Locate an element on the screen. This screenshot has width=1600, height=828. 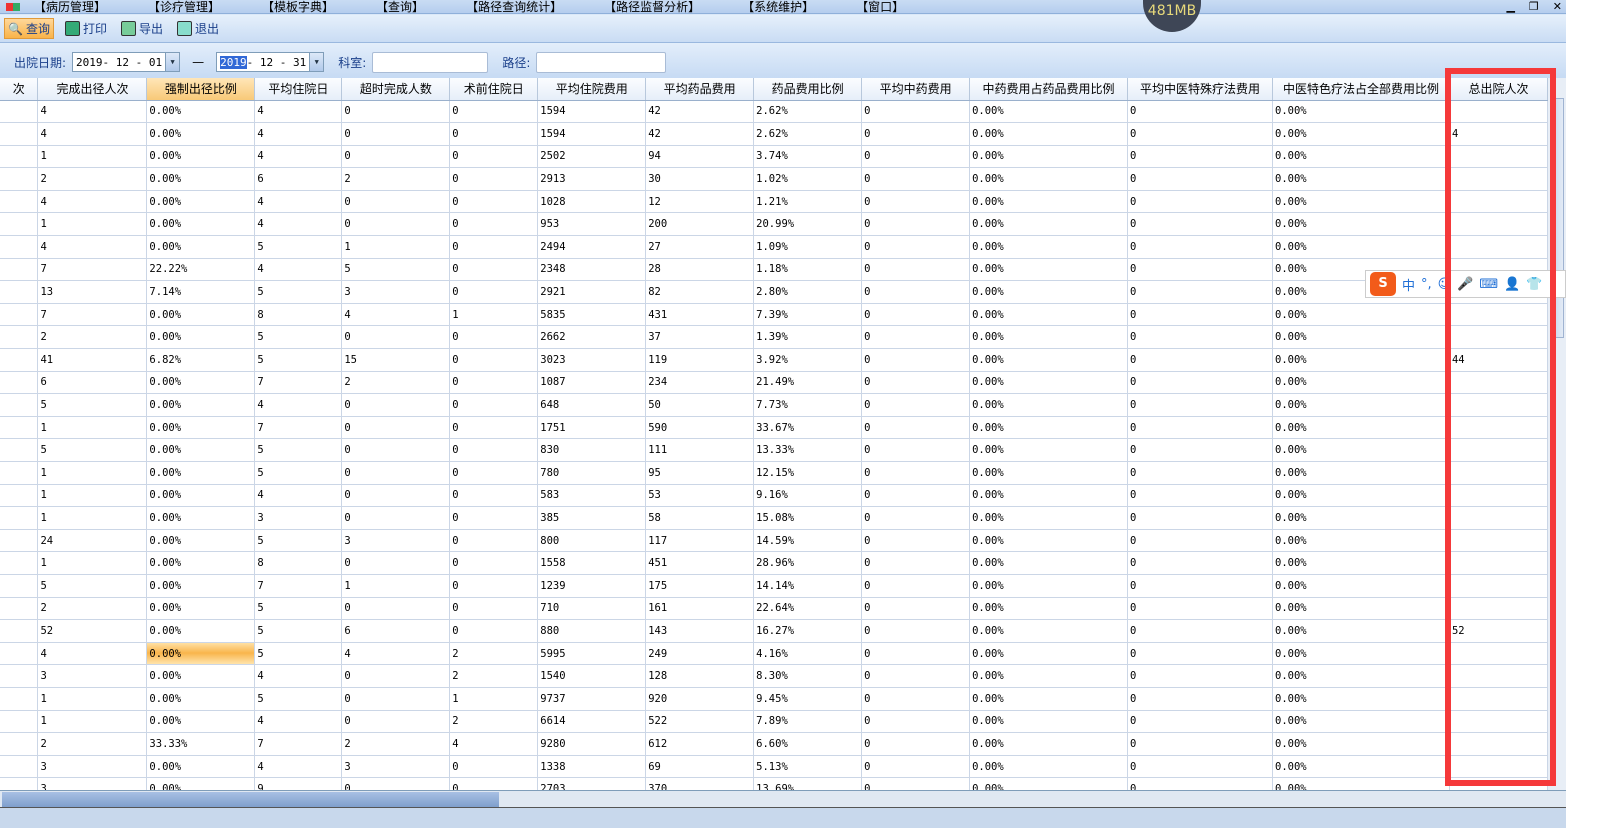
table-row: 1 0.00% 5 0 1 9737 920 9.45% 0 0.00% 0 0.00% is located at coordinates (774, 699).